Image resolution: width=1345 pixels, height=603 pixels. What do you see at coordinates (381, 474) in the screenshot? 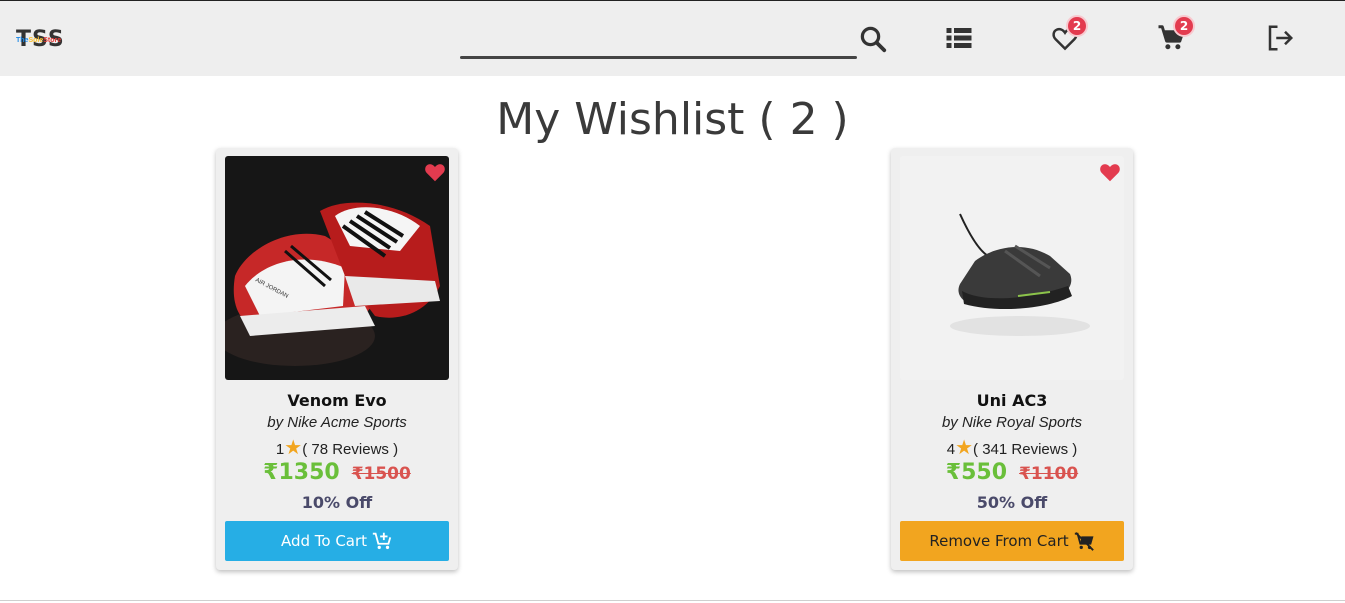
I see `original-price: ₹1500` at bounding box center [381, 474].